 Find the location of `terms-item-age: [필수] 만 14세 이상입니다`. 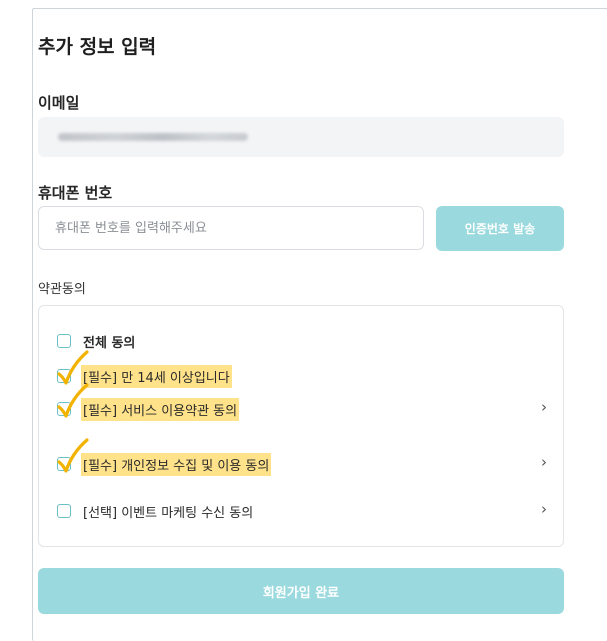

terms-item-age: [필수] 만 14세 이상입니다 is located at coordinates (302, 369).